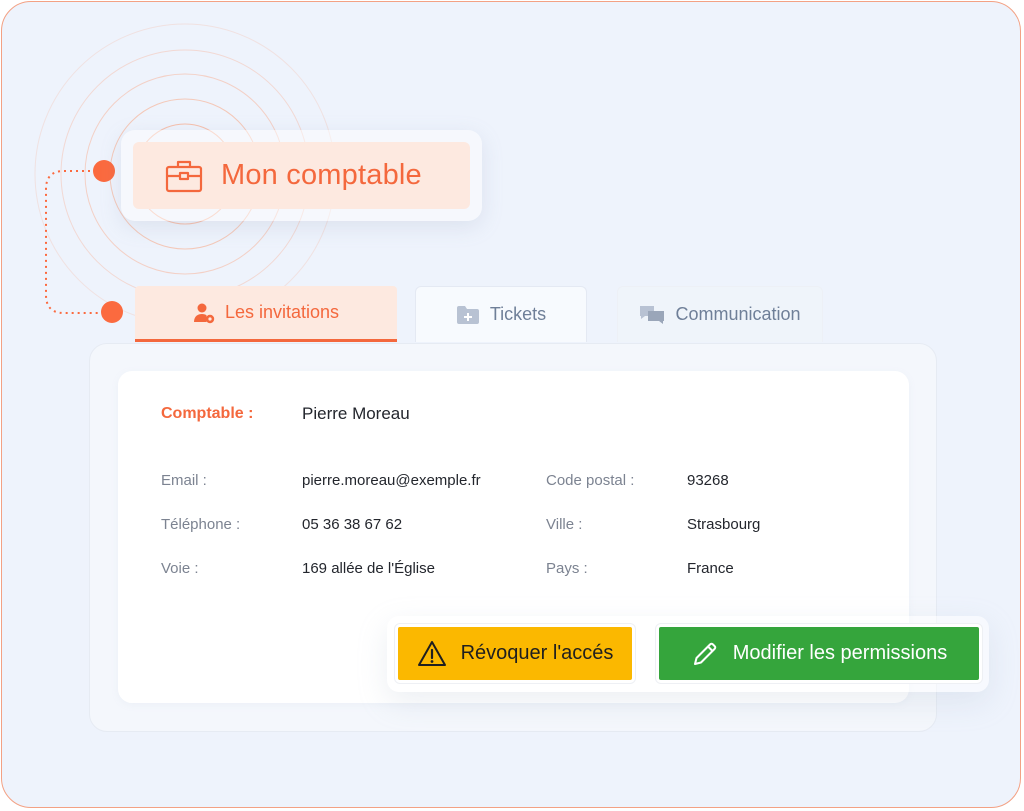 This screenshot has width=1024, height=811. What do you see at coordinates (321, 175) in the screenshot?
I see `role-title: Mon comptable` at bounding box center [321, 175].